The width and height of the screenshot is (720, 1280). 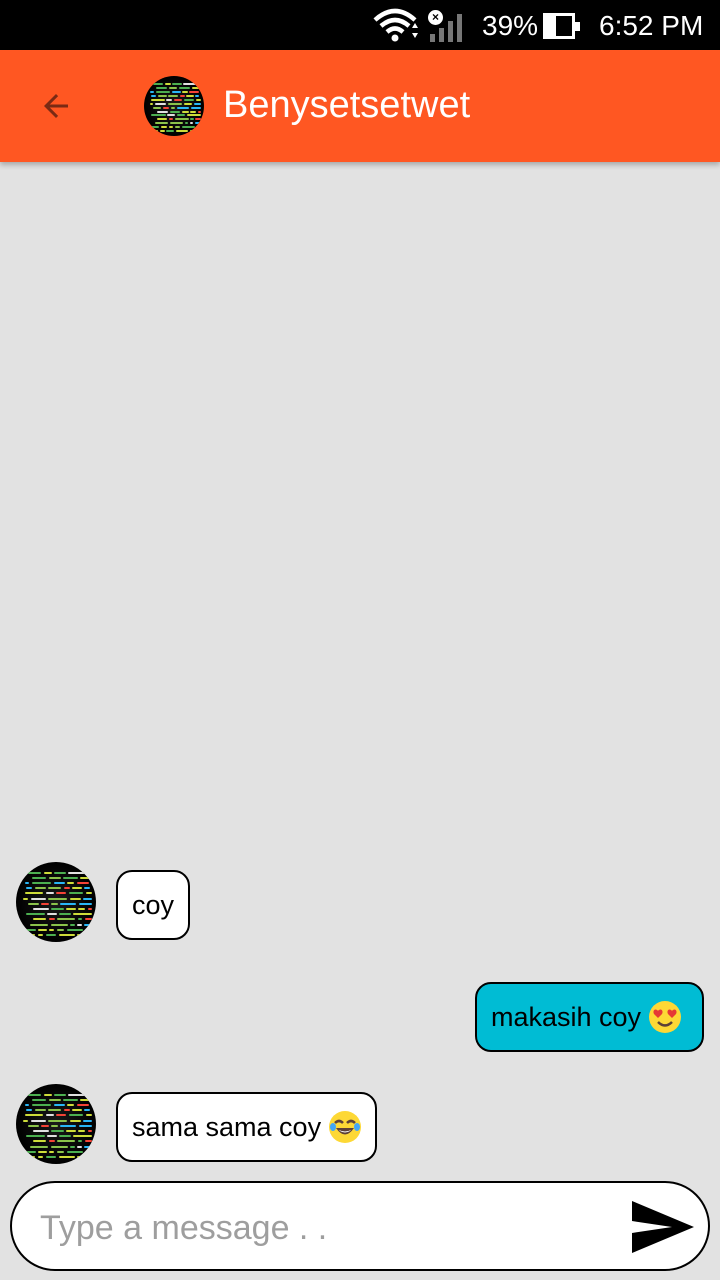 I want to click on message-input, so click(x=330, y=1228).